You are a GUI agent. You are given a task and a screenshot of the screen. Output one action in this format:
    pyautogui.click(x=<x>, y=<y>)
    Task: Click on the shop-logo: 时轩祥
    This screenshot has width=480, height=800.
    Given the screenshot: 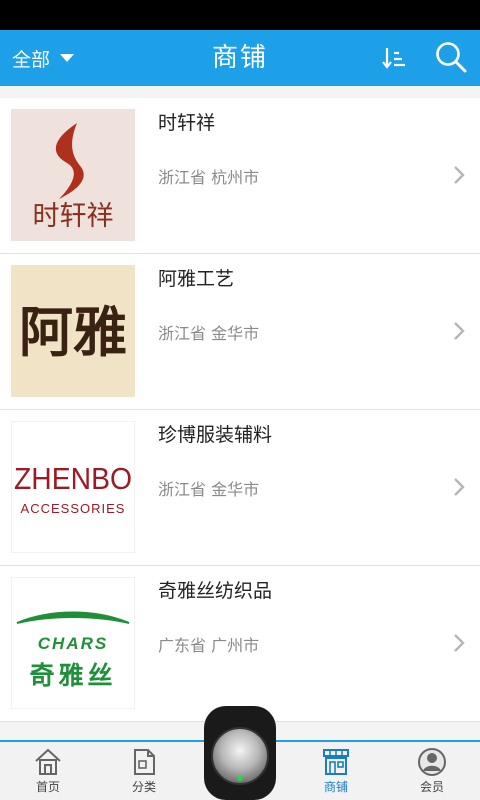 What is the action you would take?
    pyautogui.click(x=73, y=175)
    